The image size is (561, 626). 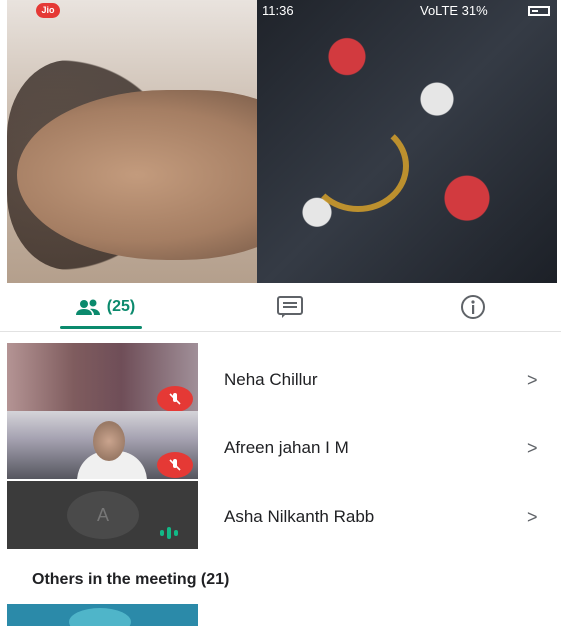 I want to click on thumbnail-face, so click(x=109, y=441).